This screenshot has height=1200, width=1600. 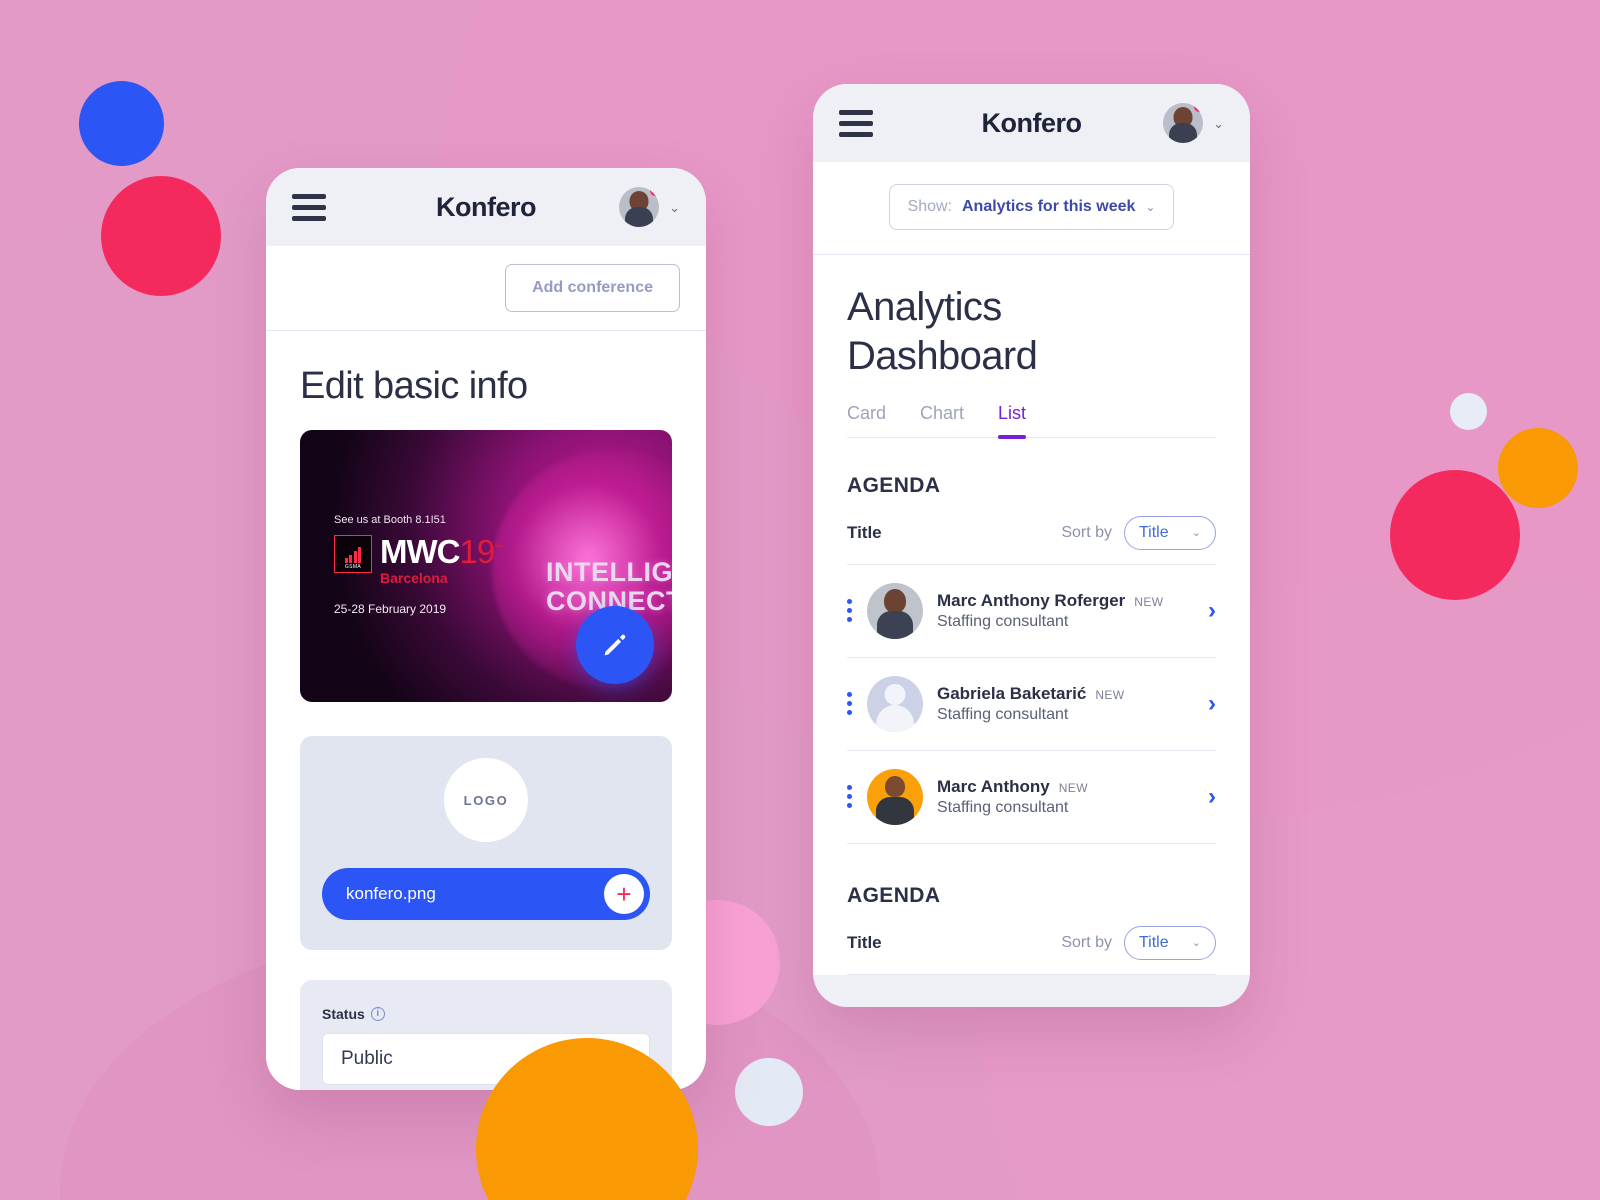 What do you see at coordinates (866, 420) in the screenshot?
I see `tab-card: Card` at bounding box center [866, 420].